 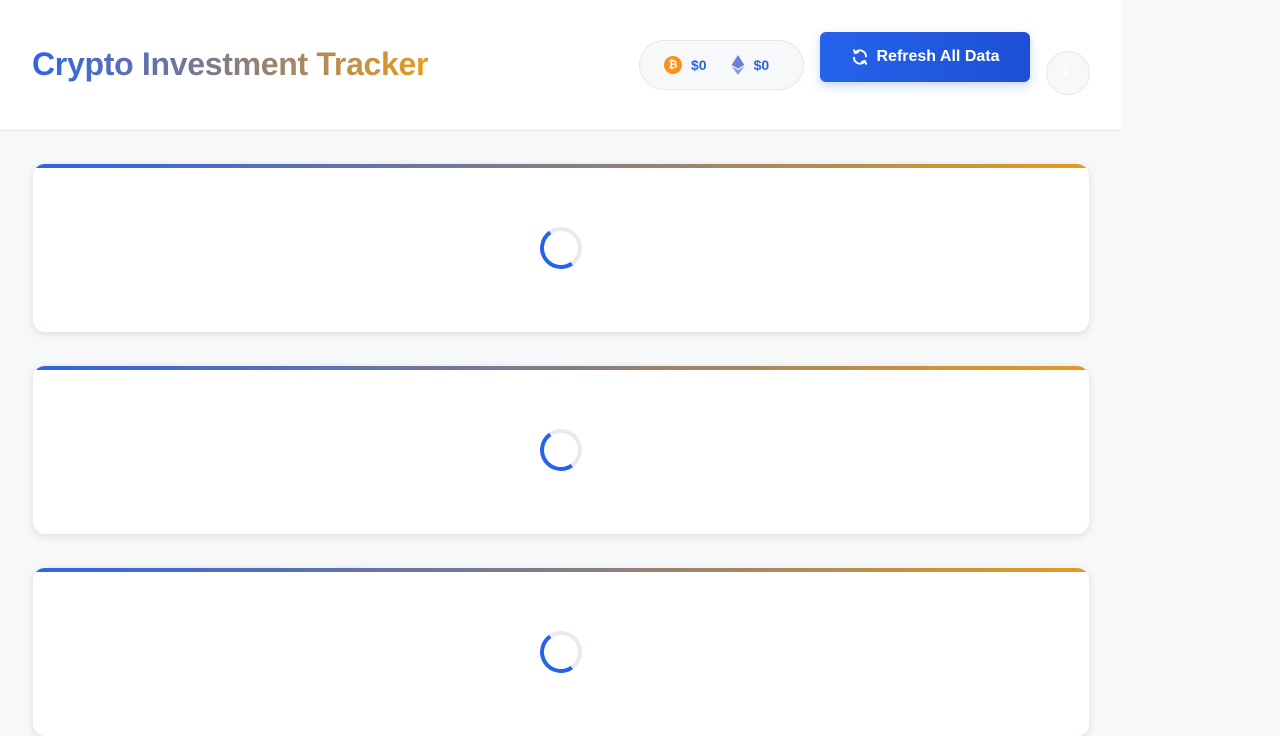 What do you see at coordinates (750, 65) in the screenshot?
I see `eth-price: $0` at bounding box center [750, 65].